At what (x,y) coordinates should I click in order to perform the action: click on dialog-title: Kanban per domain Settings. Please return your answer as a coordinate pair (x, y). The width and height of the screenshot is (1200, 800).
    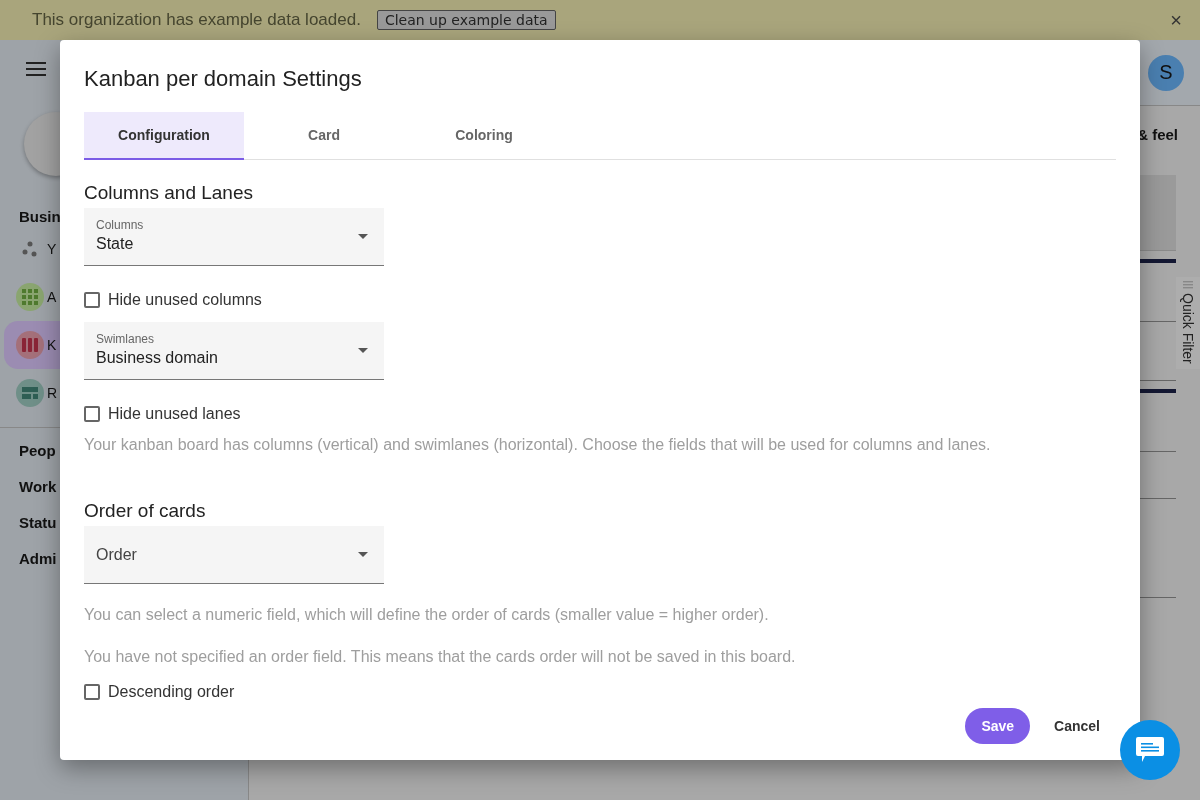
    Looking at the image, I should click on (223, 79).